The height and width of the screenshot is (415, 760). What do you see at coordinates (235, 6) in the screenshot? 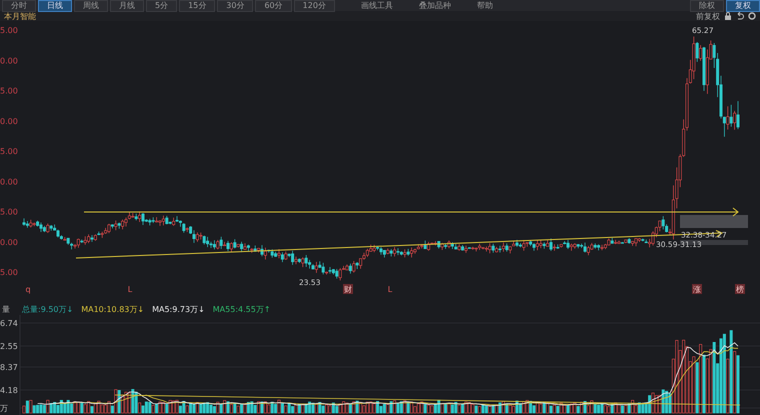
I see `period-tab: 30分` at bounding box center [235, 6].